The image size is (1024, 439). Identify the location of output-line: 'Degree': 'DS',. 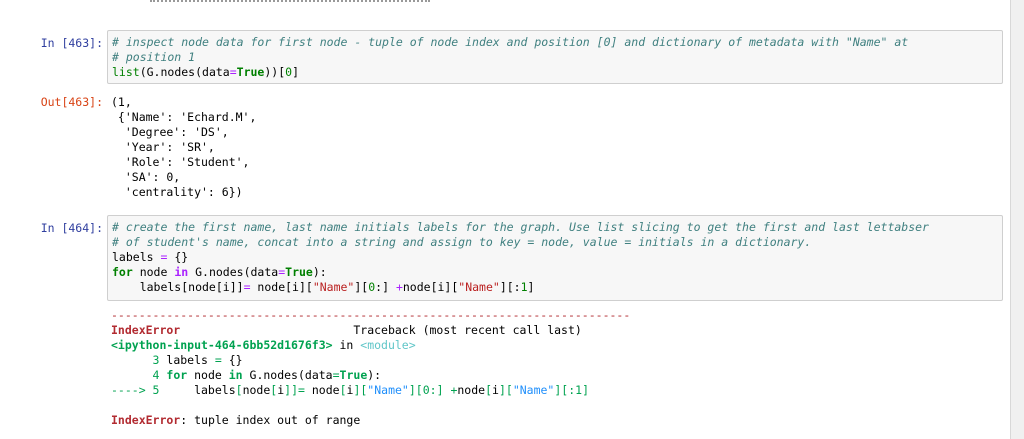
(170, 132).